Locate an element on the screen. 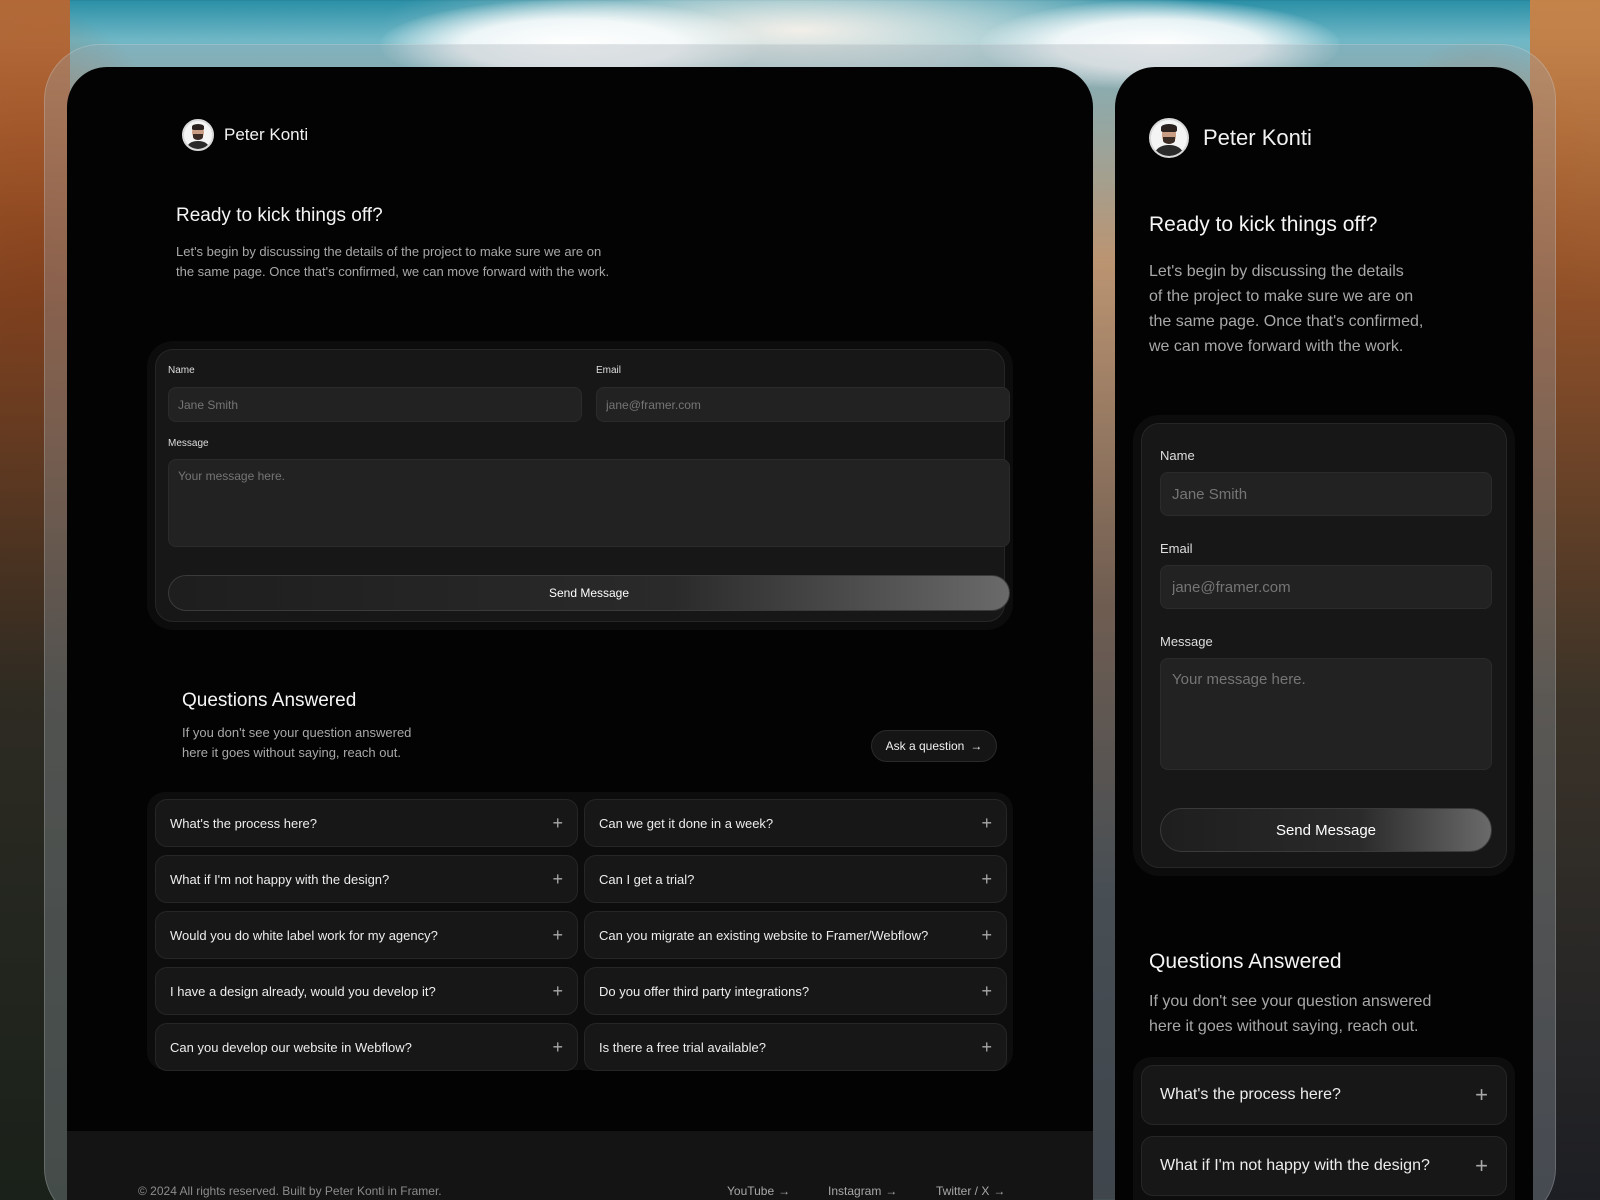 The width and height of the screenshot is (1600, 1200). faq-item: Is there a free trial available? + is located at coordinates (795, 1047).